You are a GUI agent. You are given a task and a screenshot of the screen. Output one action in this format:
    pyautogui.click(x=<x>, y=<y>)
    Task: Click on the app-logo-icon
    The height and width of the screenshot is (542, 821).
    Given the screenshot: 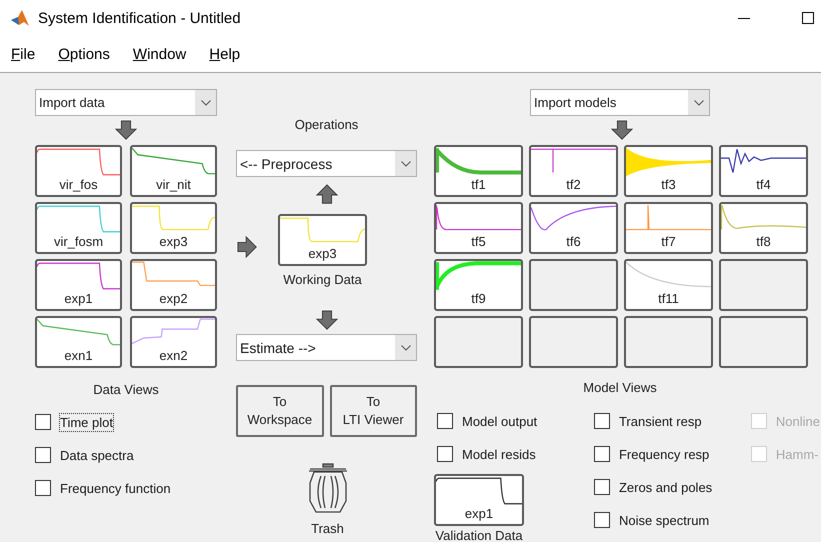 What is the action you would take?
    pyautogui.click(x=20, y=18)
    